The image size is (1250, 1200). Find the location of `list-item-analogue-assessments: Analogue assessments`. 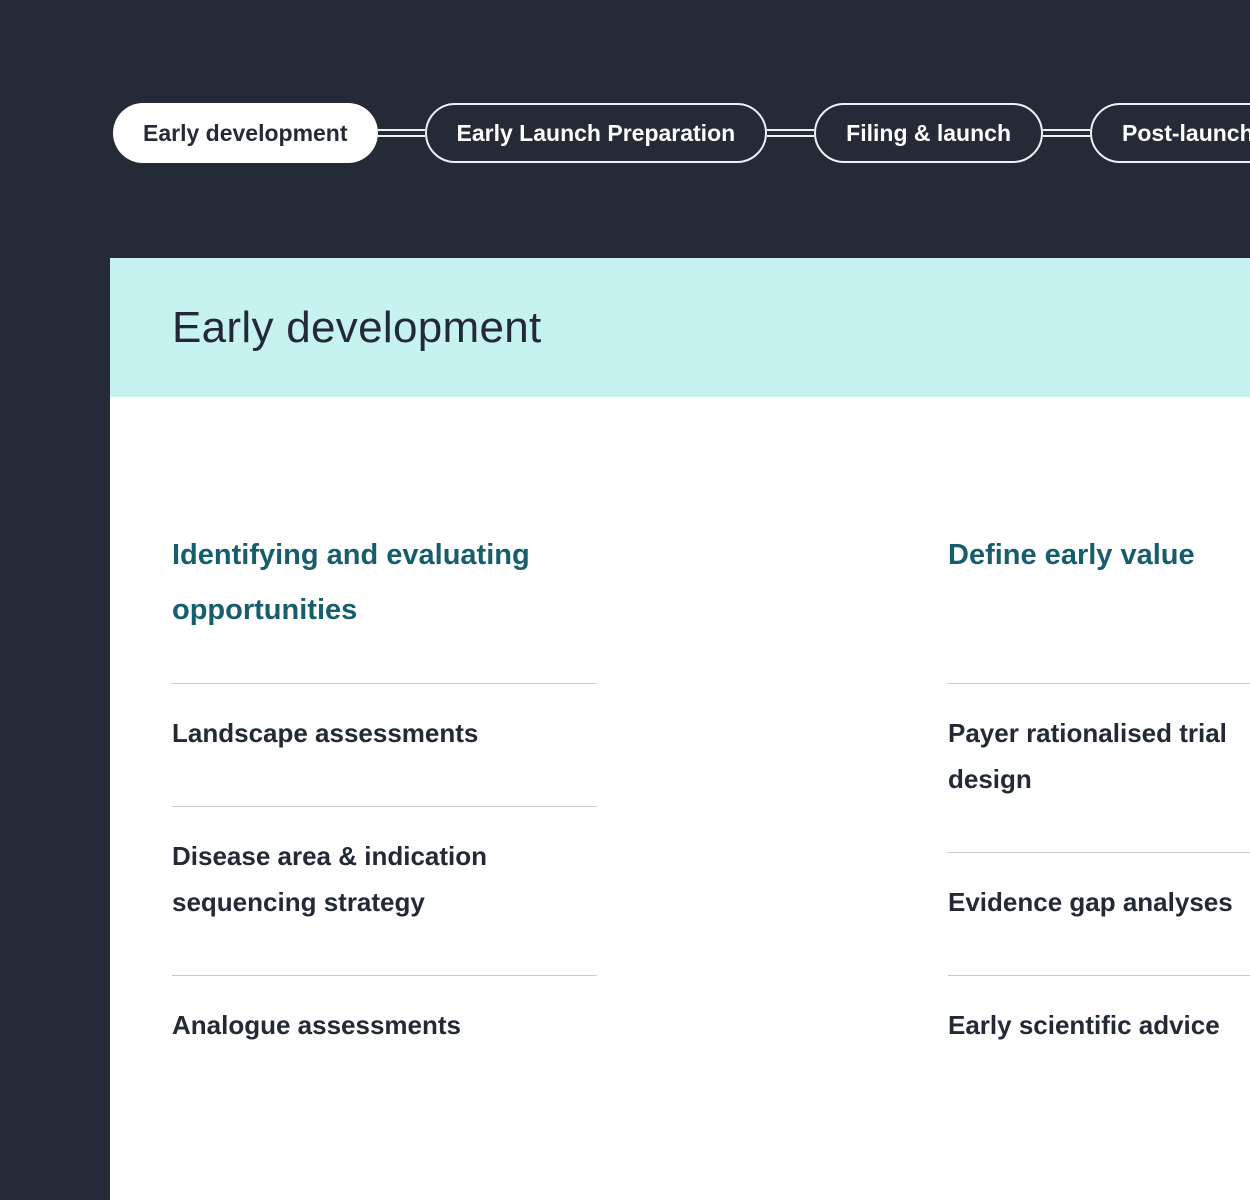

list-item-analogue-assessments: Analogue assessments is located at coordinates (384, 1036).